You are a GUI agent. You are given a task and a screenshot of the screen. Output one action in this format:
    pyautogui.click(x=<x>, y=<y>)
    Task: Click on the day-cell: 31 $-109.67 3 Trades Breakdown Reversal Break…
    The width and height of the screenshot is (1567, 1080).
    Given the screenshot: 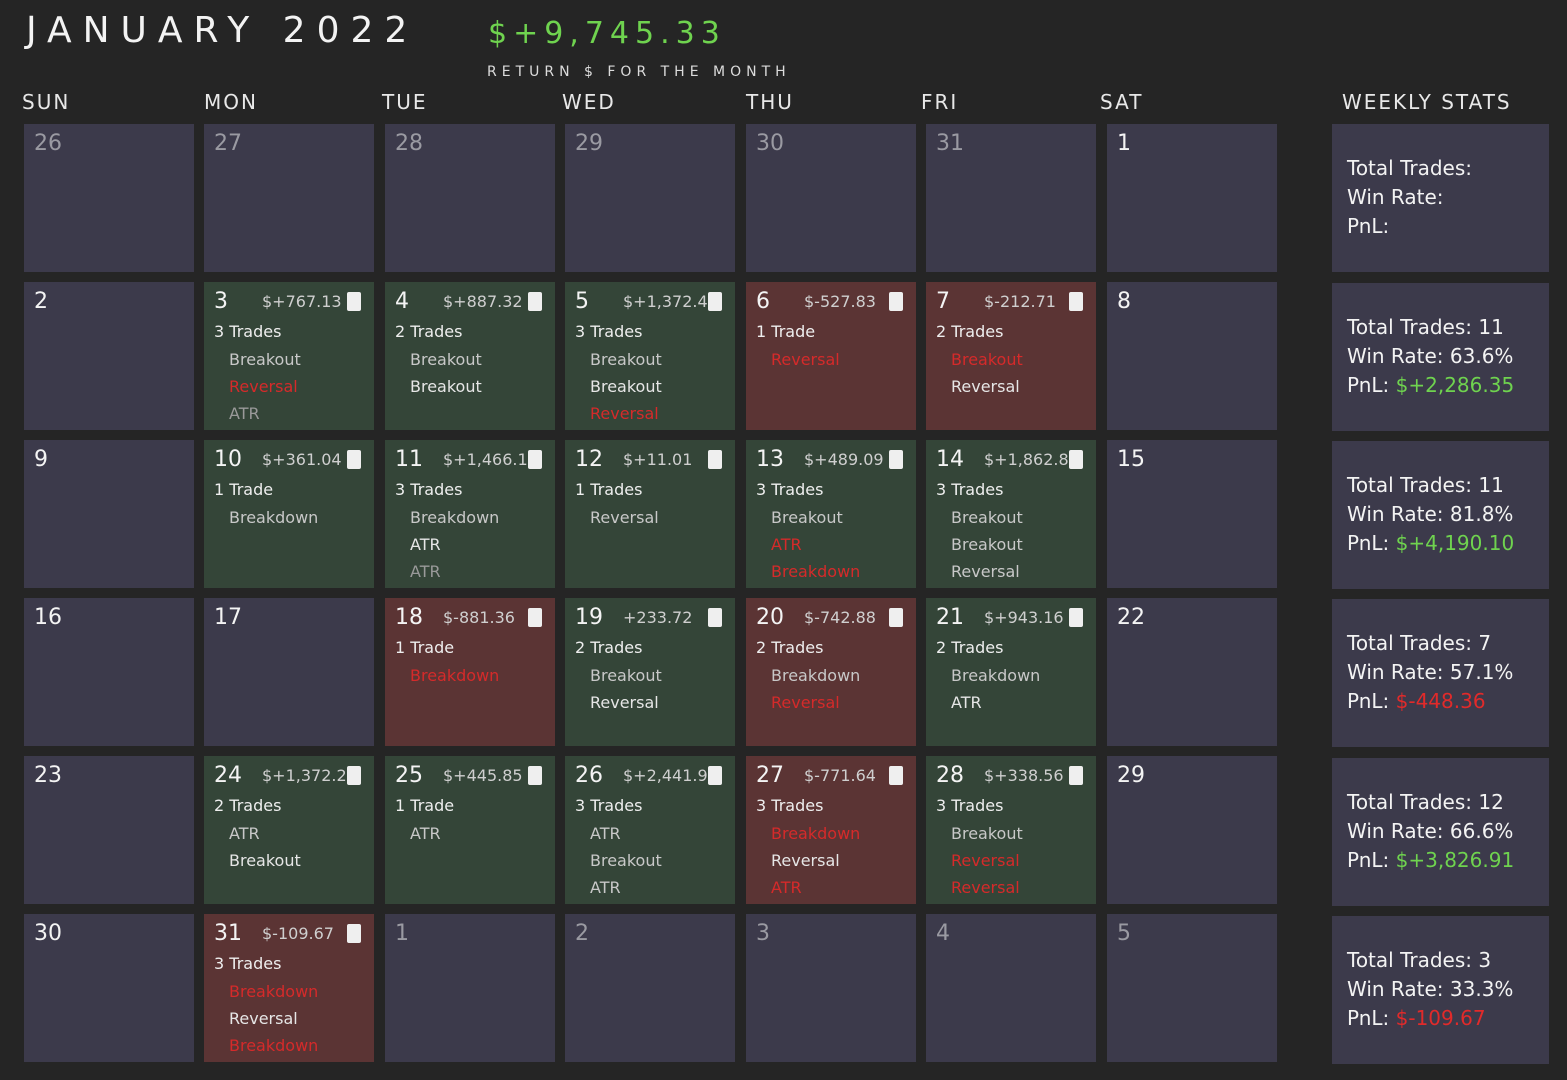 What is the action you would take?
    pyautogui.click(x=289, y=988)
    